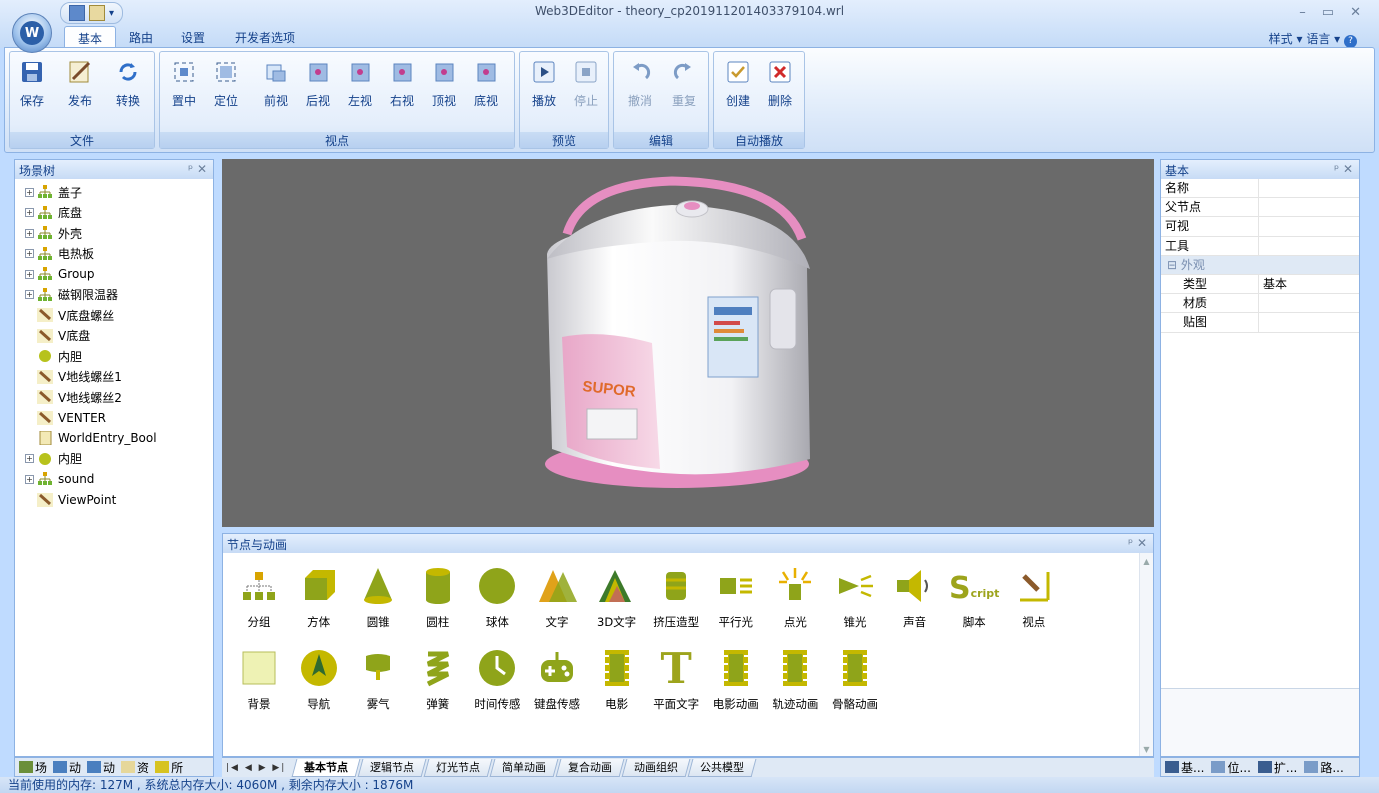  Describe the element at coordinates (128, 83) in the screenshot. I see `convert-button: 转换` at that location.